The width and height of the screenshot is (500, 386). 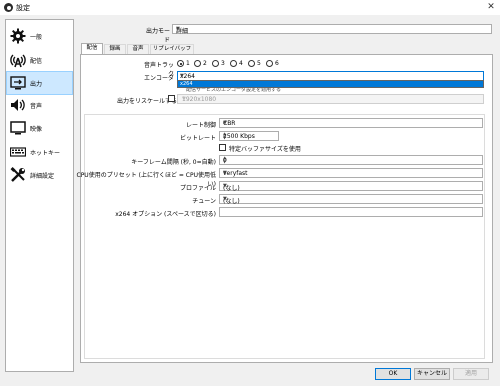 I want to click on rescale-checkbox, so click(x=171, y=98).